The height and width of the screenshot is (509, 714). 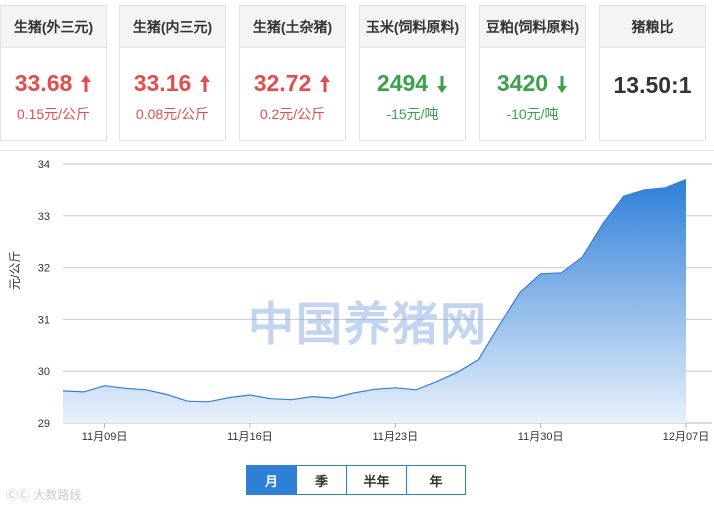 I want to click on tab-year: 年, so click(x=436, y=480).